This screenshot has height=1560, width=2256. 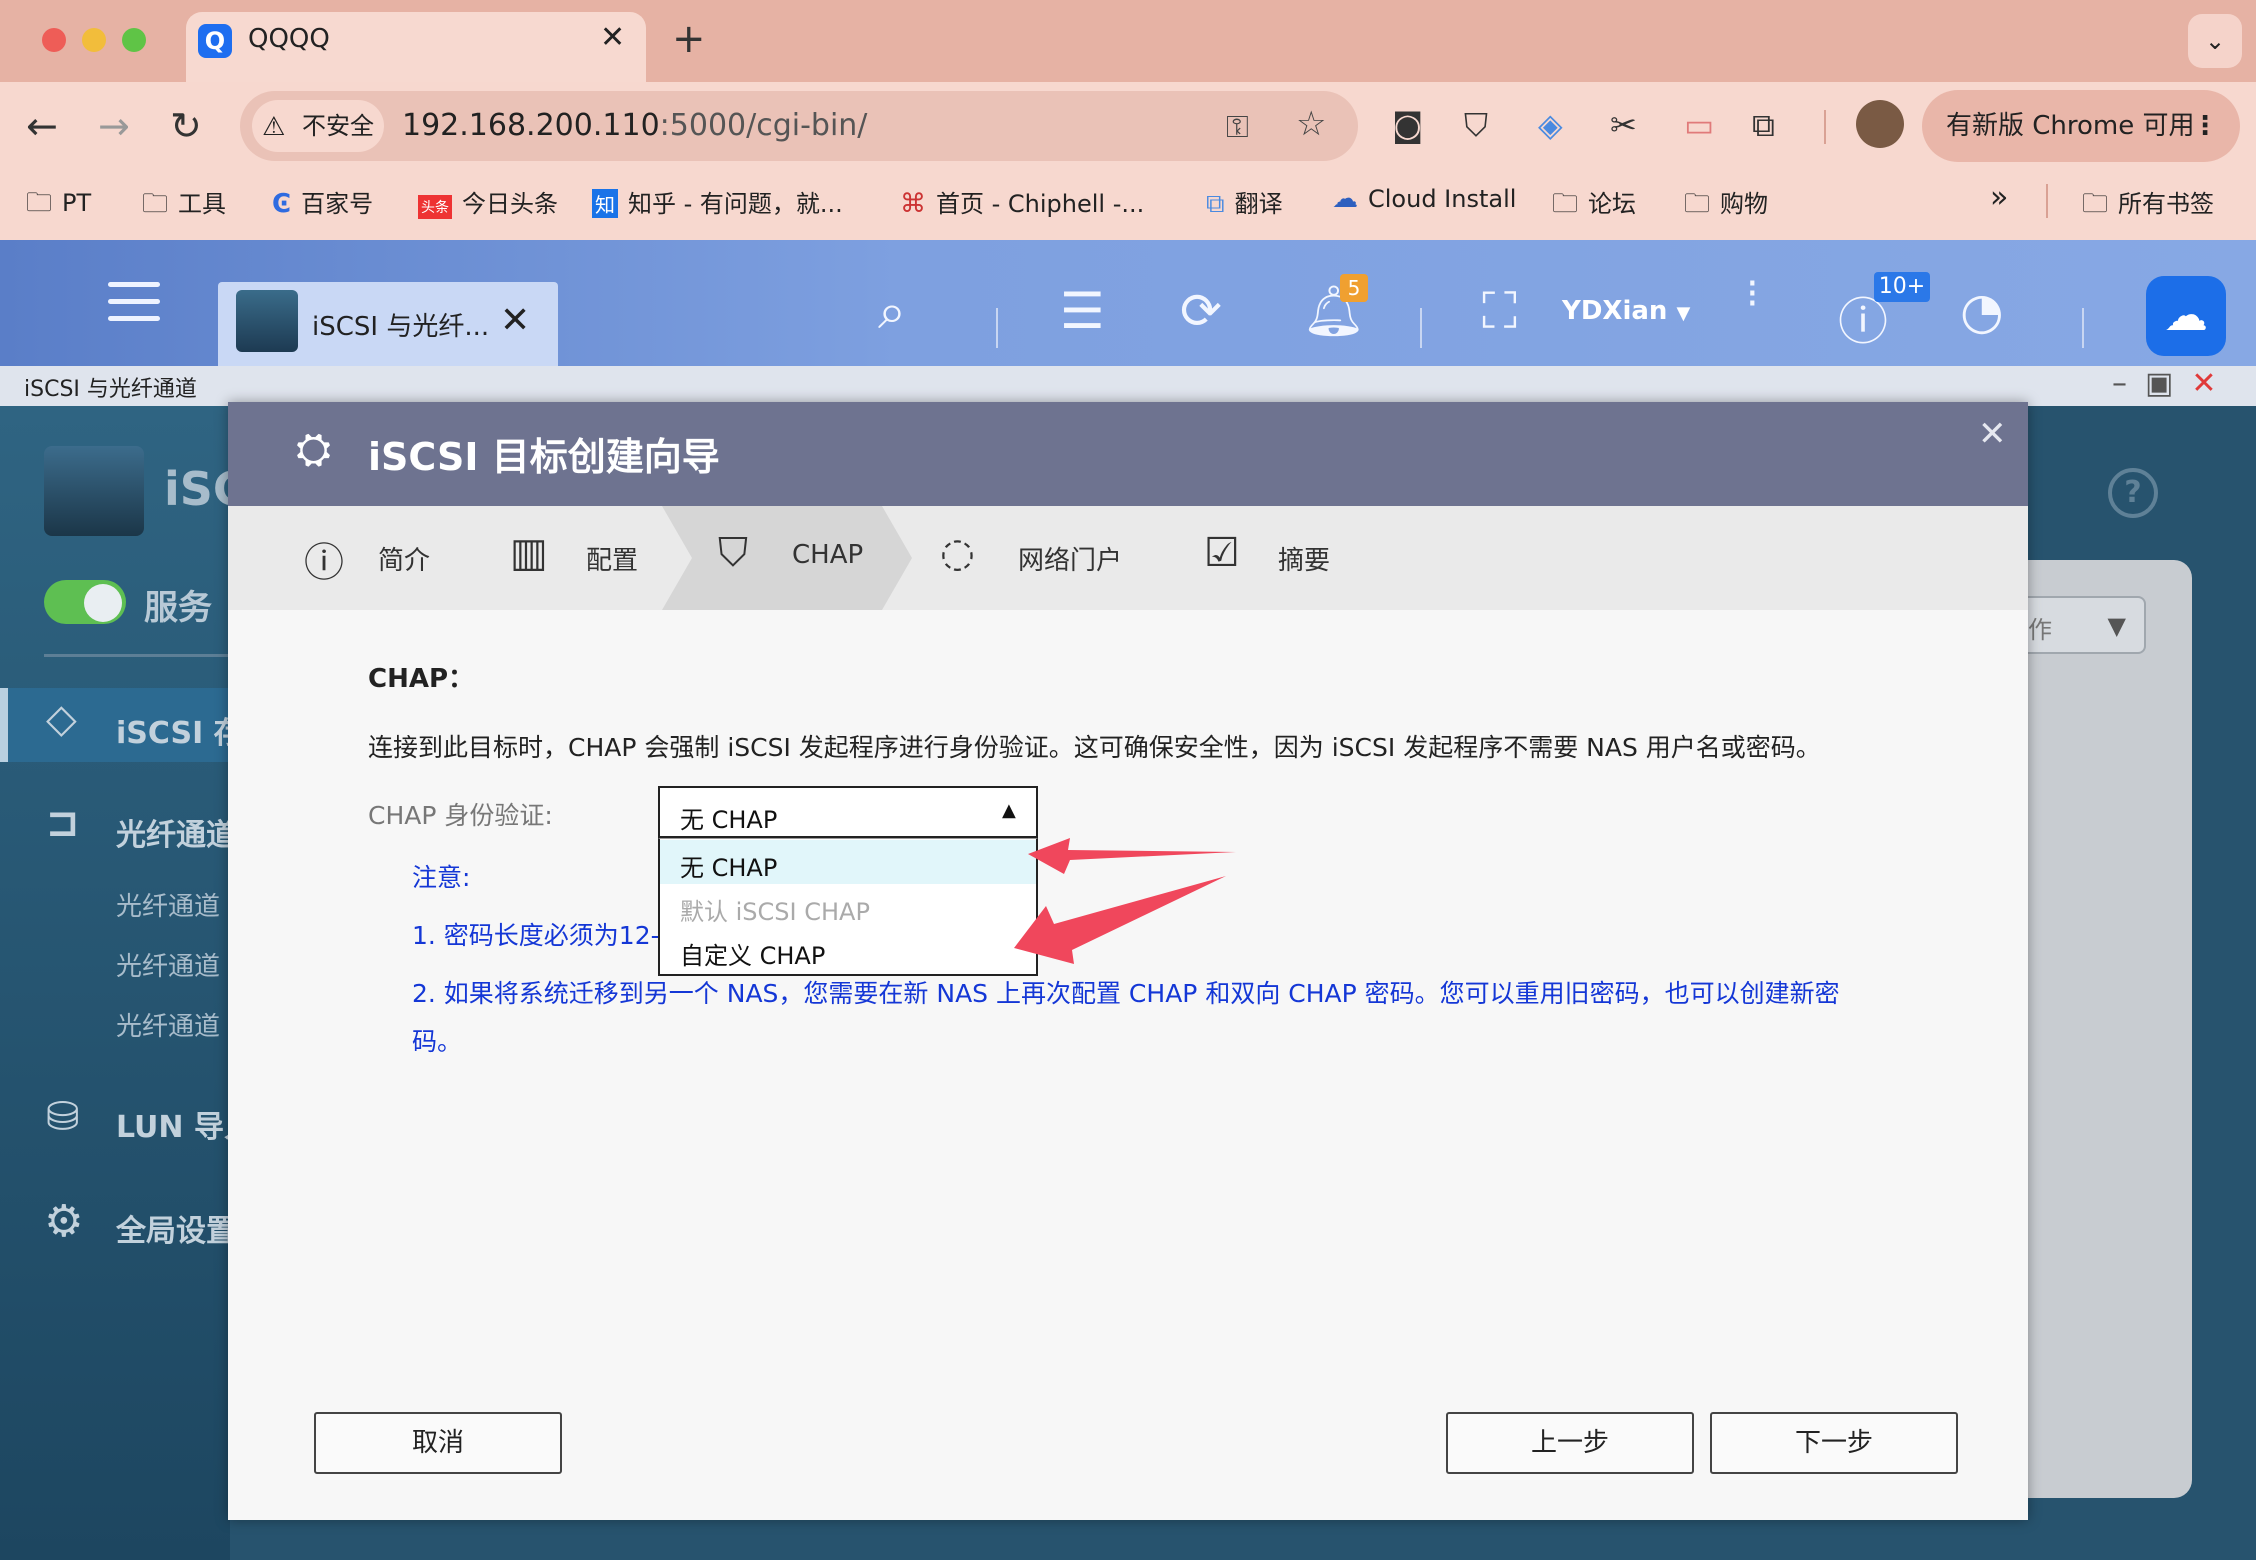 I want to click on option-default-iscsi-chap: 默认 iSCSI CHAP, so click(x=848, y=906).